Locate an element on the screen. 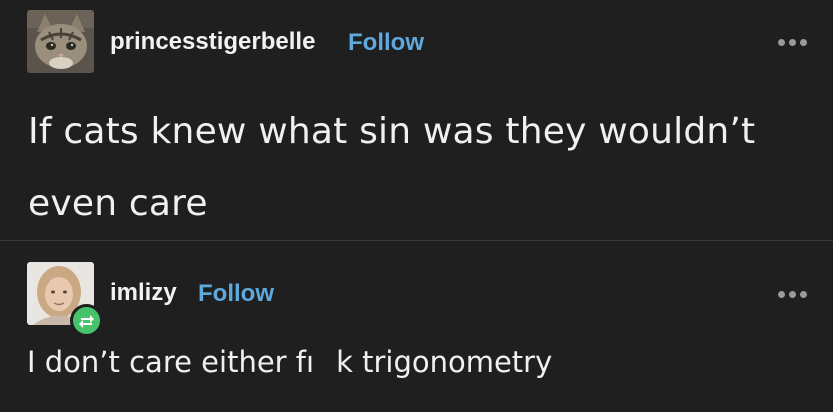 This screenshot has height=412, width=833. post-body-text-part-1: I don’t care either fı is located at coordinates (171, 362).